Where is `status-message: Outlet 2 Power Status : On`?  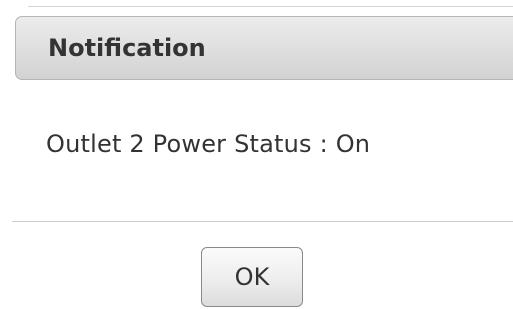 status-message: Outlet 2 Power Status : On is located at coordinates (208, 144).